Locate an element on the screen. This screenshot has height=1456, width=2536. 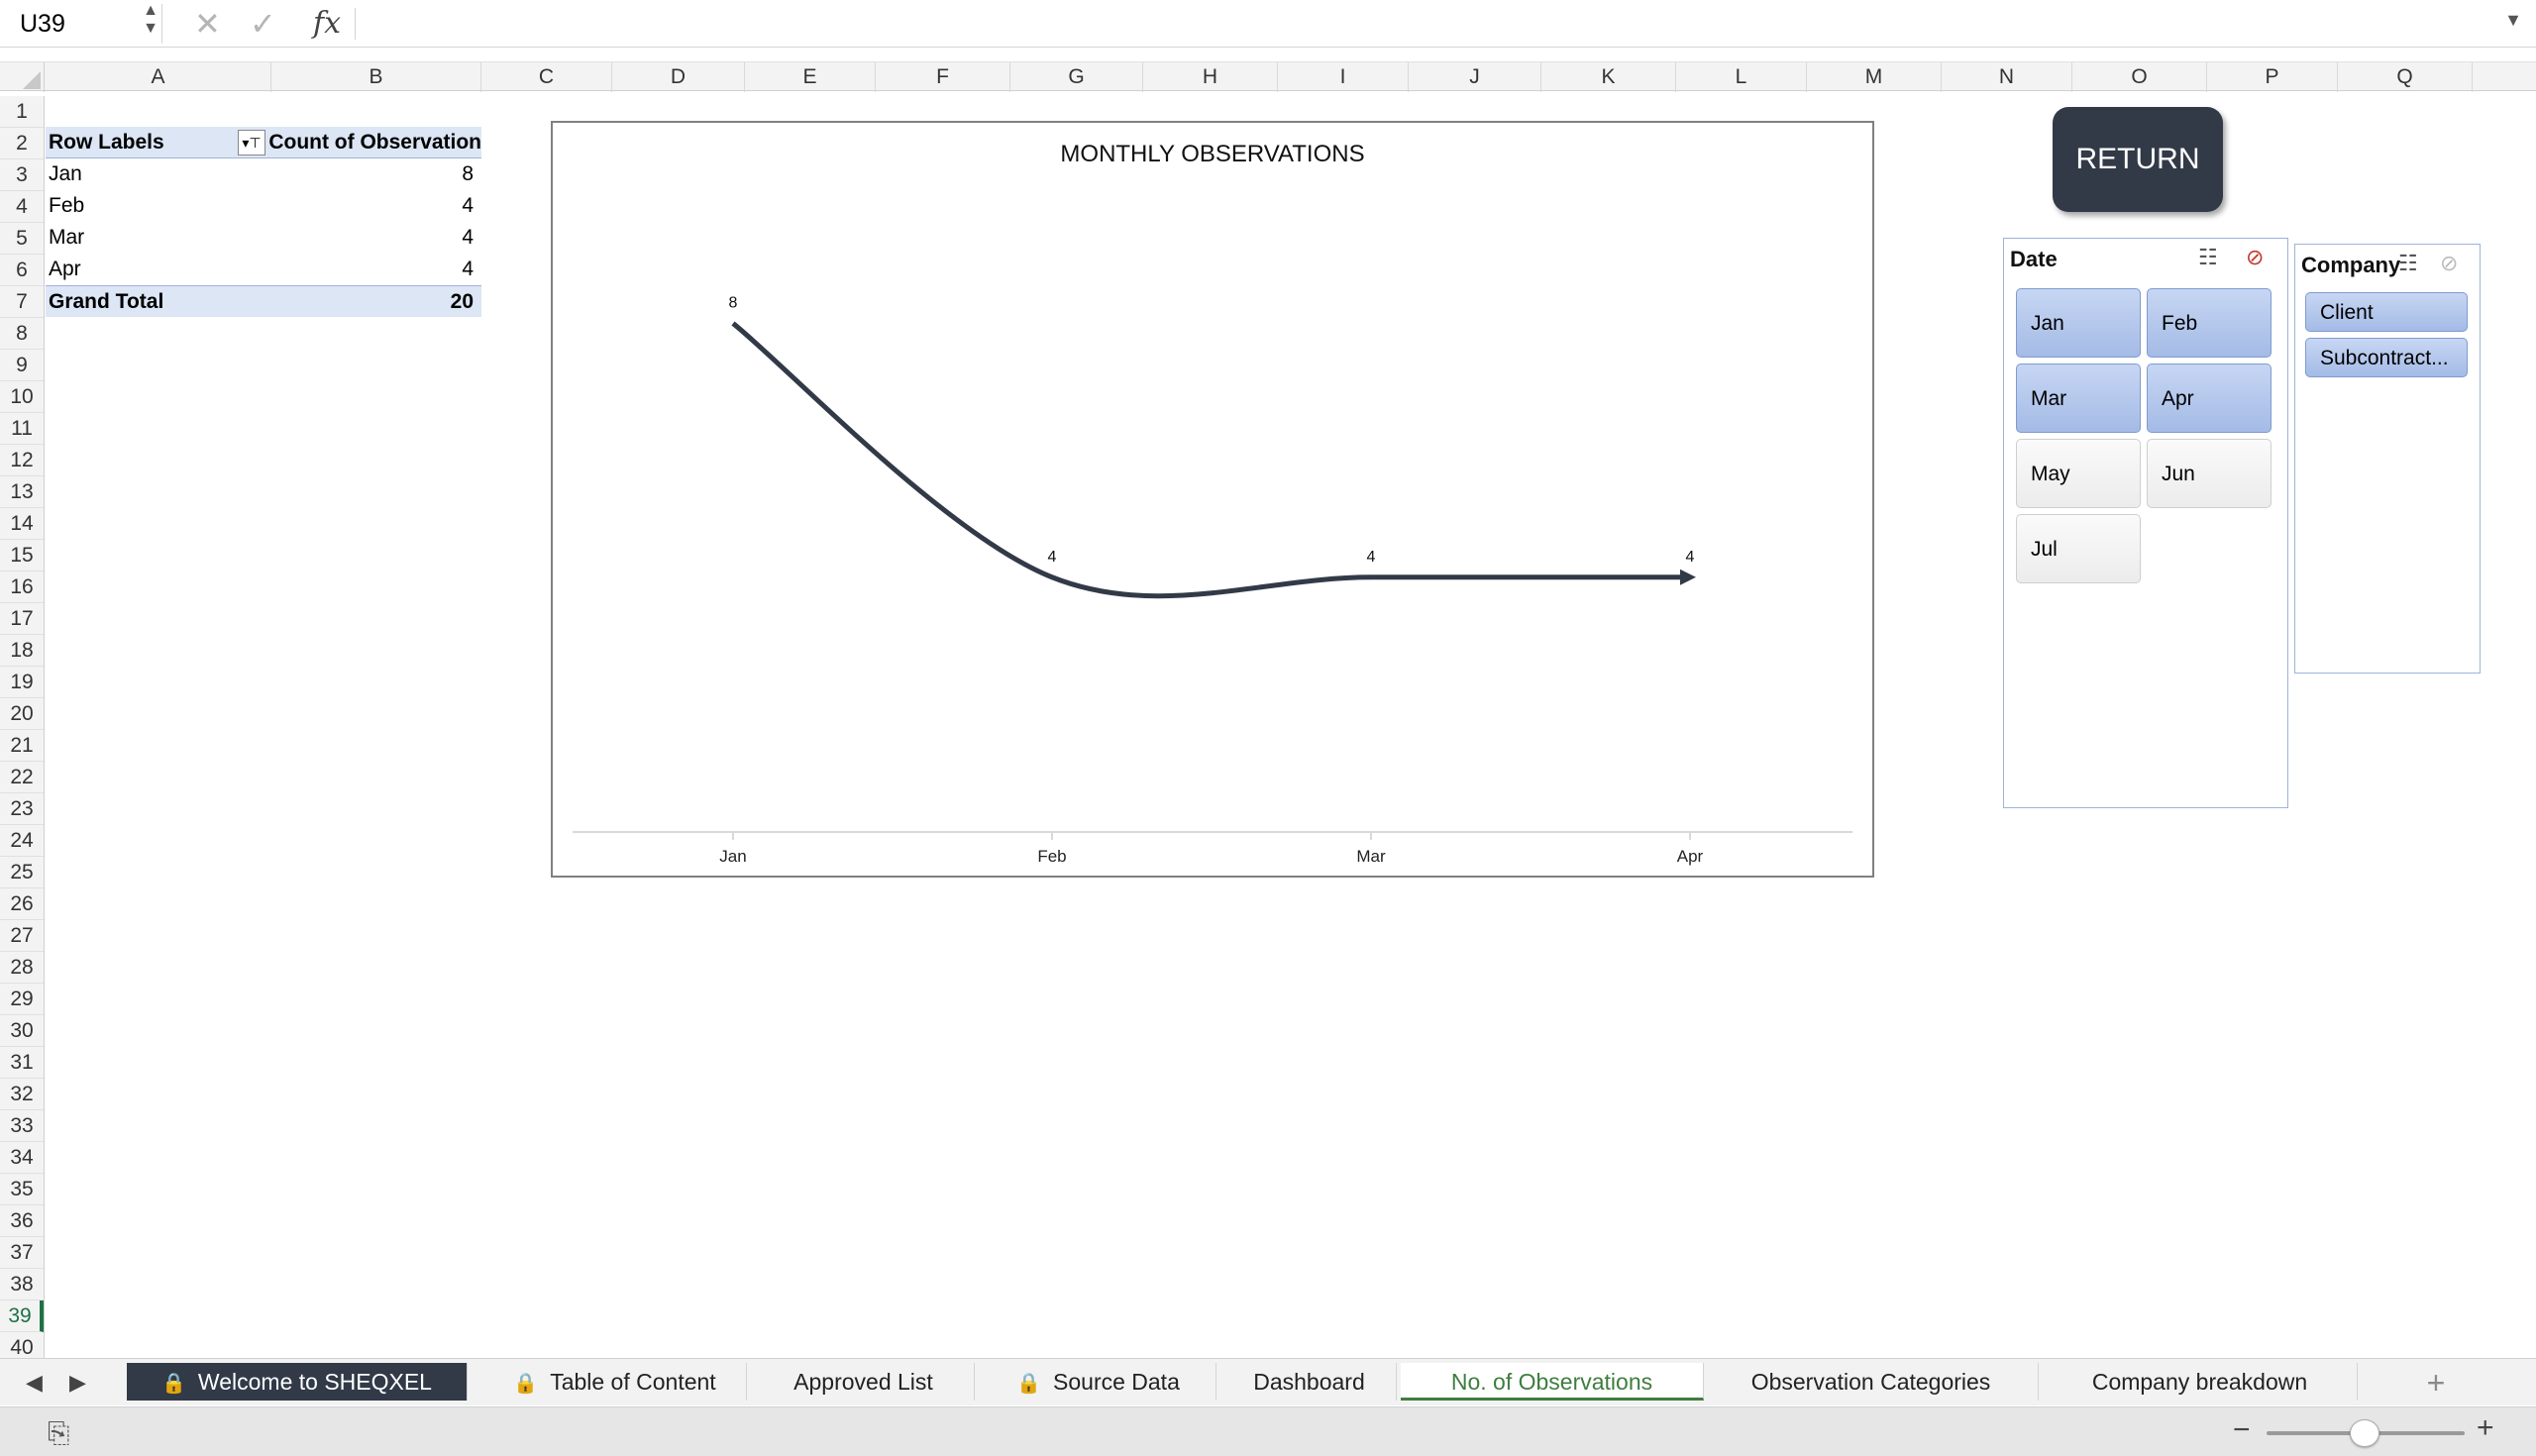
row-header: 16 is located at coordinates (22, 587).